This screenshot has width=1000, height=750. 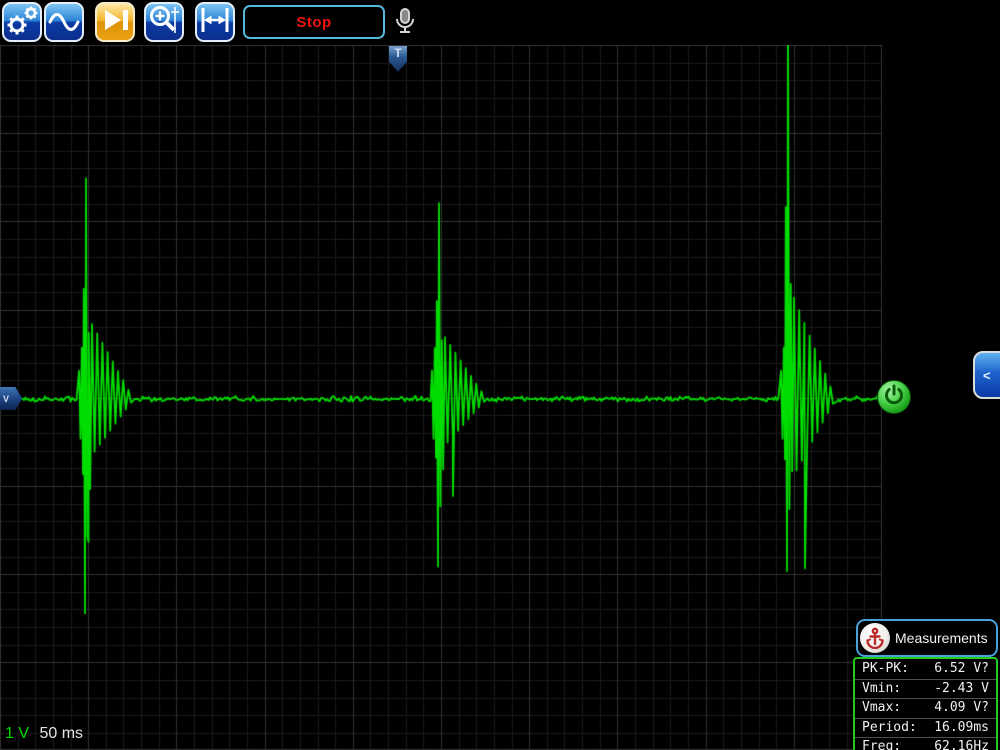 I want to click on panel-expand-handle: <, so click(x=986, y=375).